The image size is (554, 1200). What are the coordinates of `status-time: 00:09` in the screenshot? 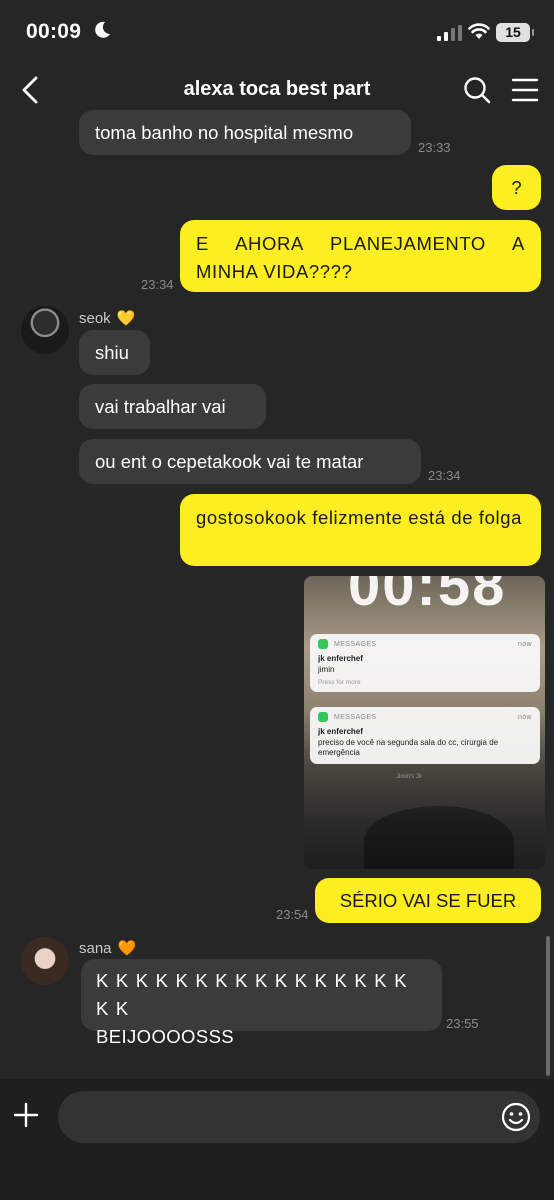 It's located at (54, 31).